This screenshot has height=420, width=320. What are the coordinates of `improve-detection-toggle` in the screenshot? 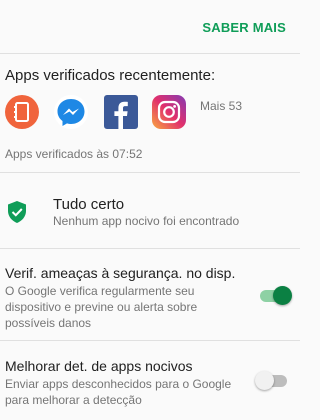 It's located at (272, 380).